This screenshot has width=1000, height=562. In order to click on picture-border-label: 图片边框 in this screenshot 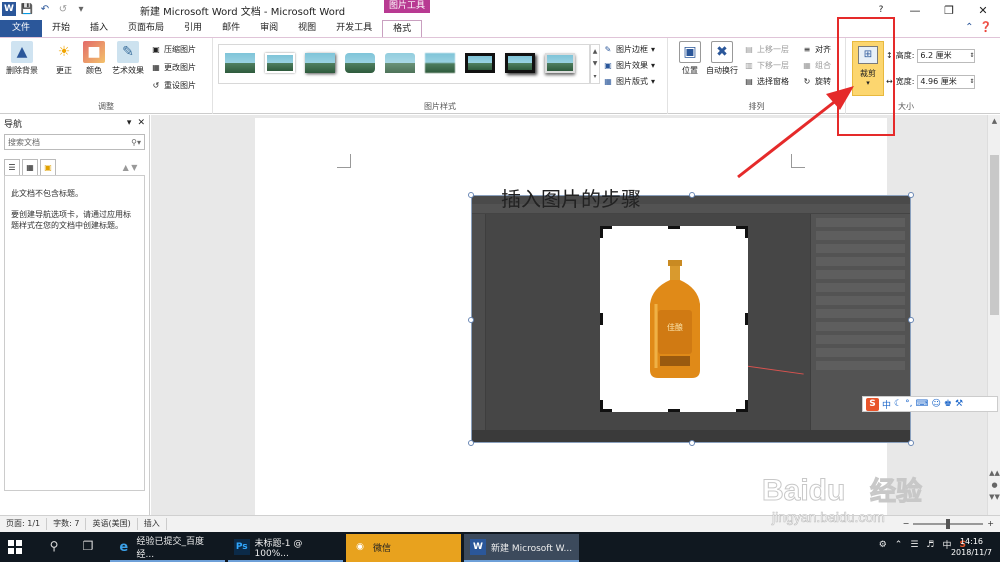, I will do `click(632, 49)`.